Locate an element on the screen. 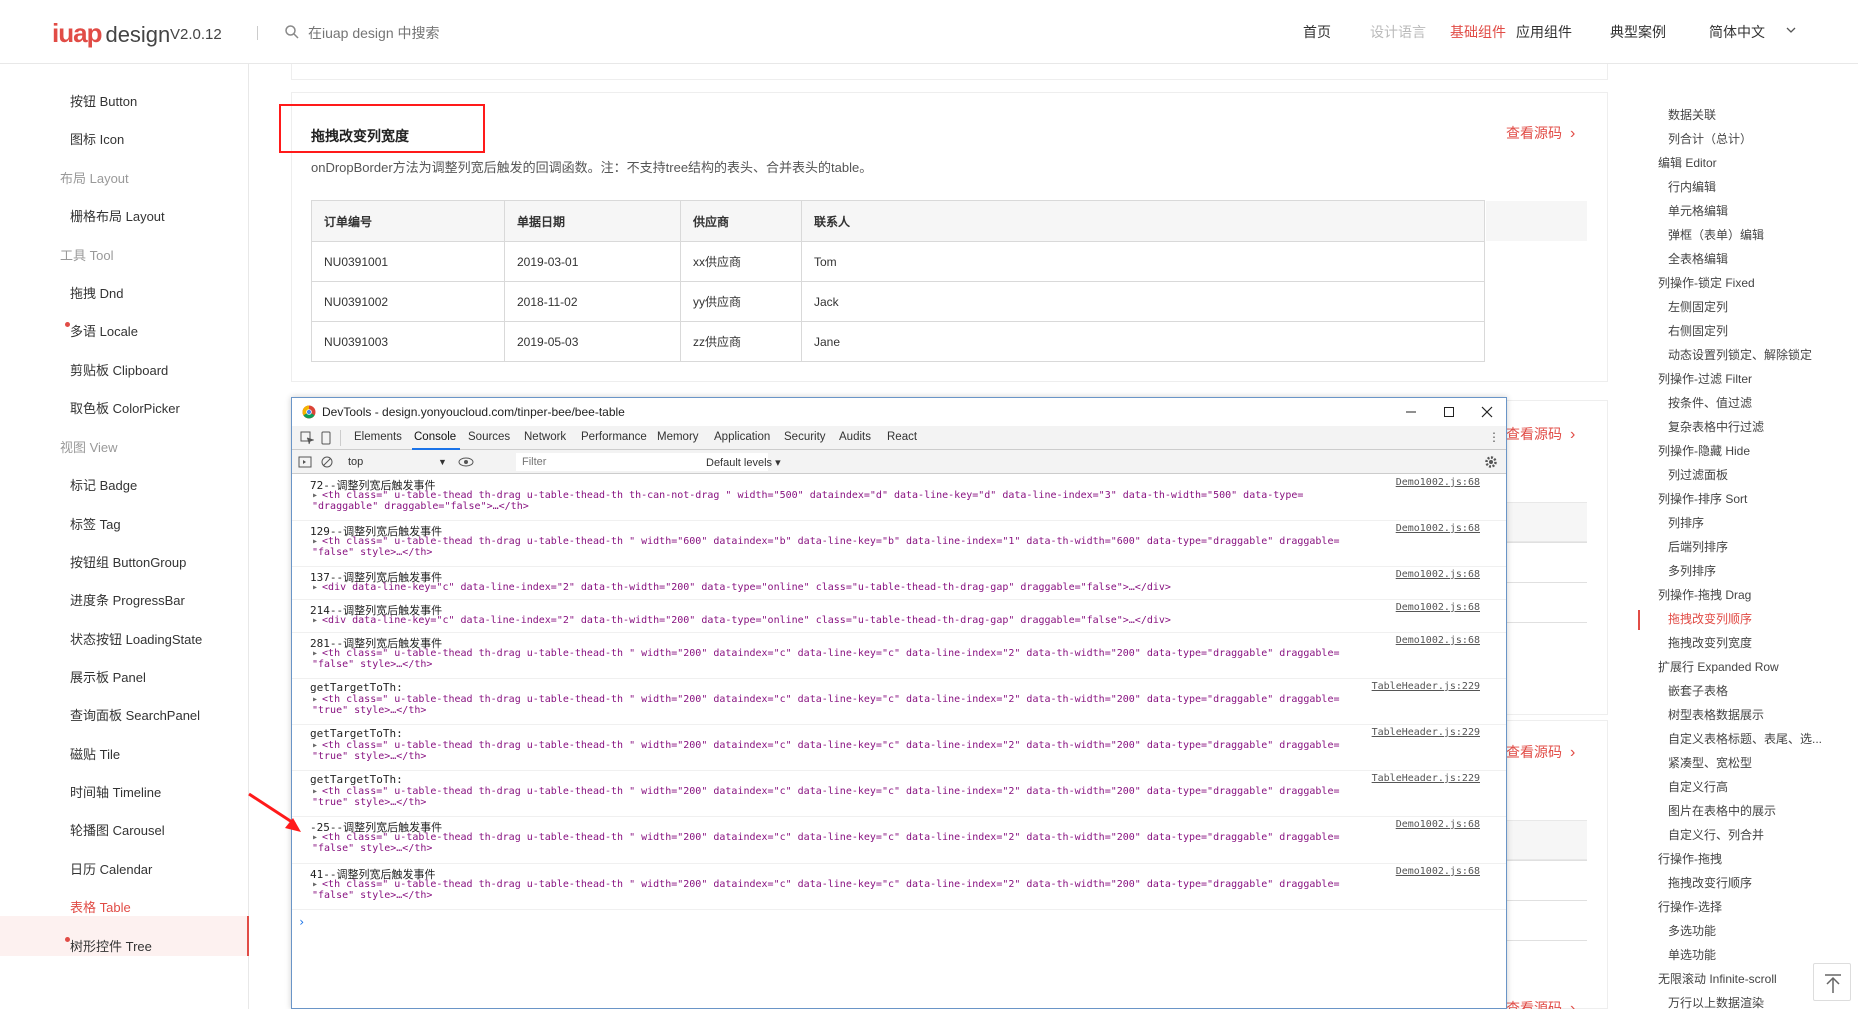  sidebar-item: 图标 Icon is located at coordinates (97, 138).